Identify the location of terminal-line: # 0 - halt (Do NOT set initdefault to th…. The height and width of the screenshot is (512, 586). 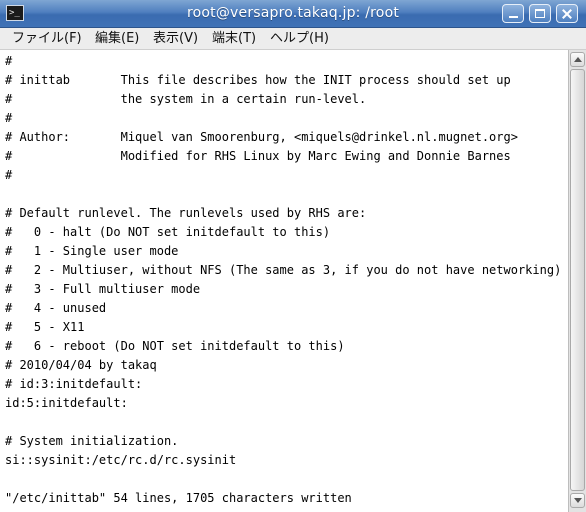
(168, 232).